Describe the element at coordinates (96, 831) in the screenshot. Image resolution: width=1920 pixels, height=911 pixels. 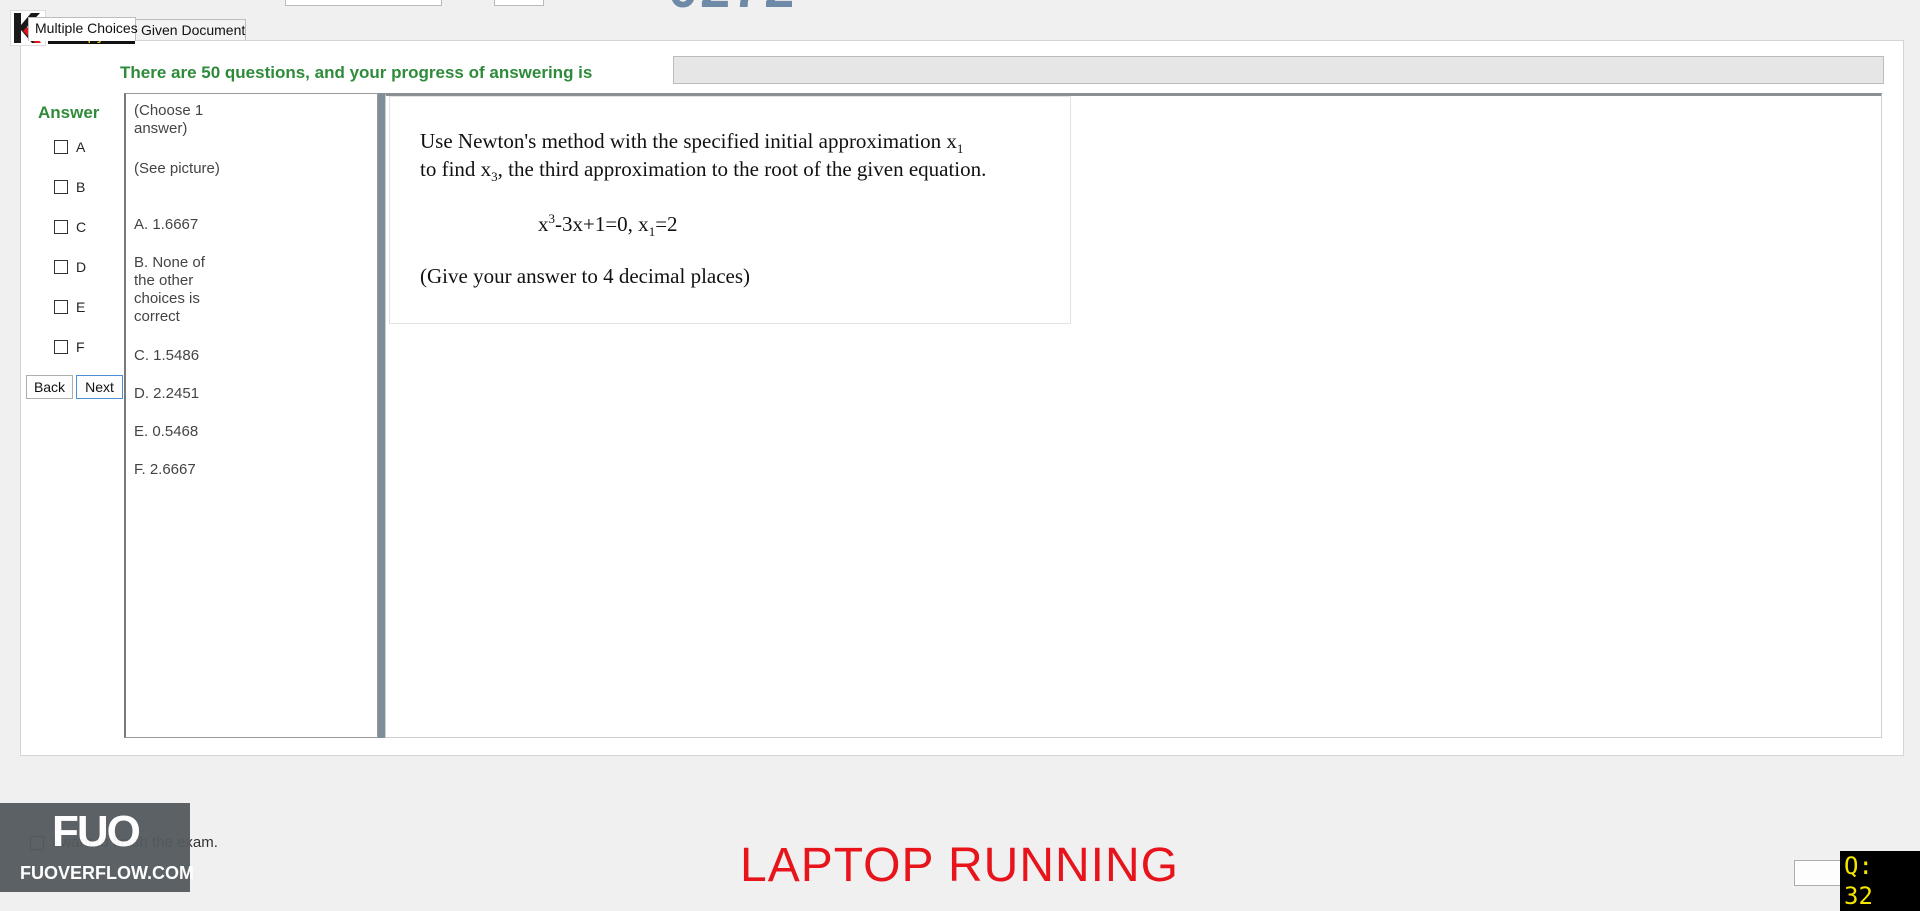
I see `fuo-logo-text: FUO` at that location.